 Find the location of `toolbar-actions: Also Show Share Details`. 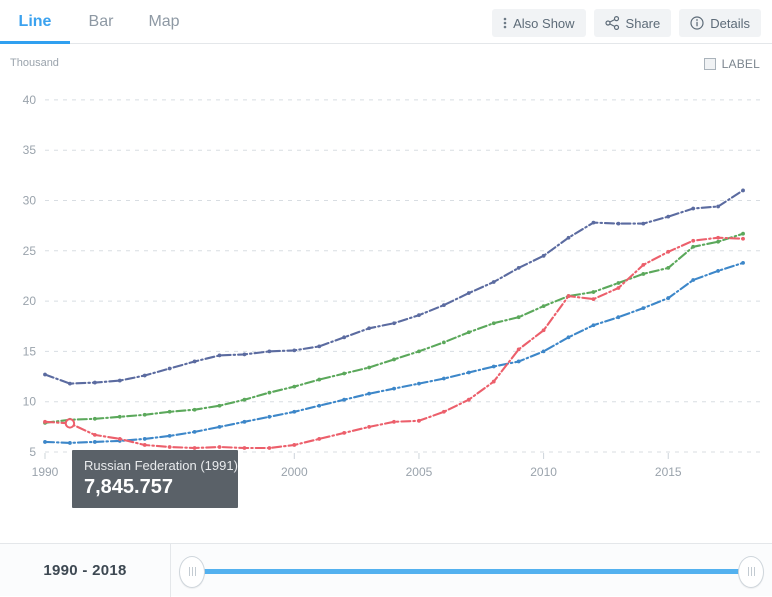

toolbar-actions: Also Show Share Details is located at coordinates (626, 23).